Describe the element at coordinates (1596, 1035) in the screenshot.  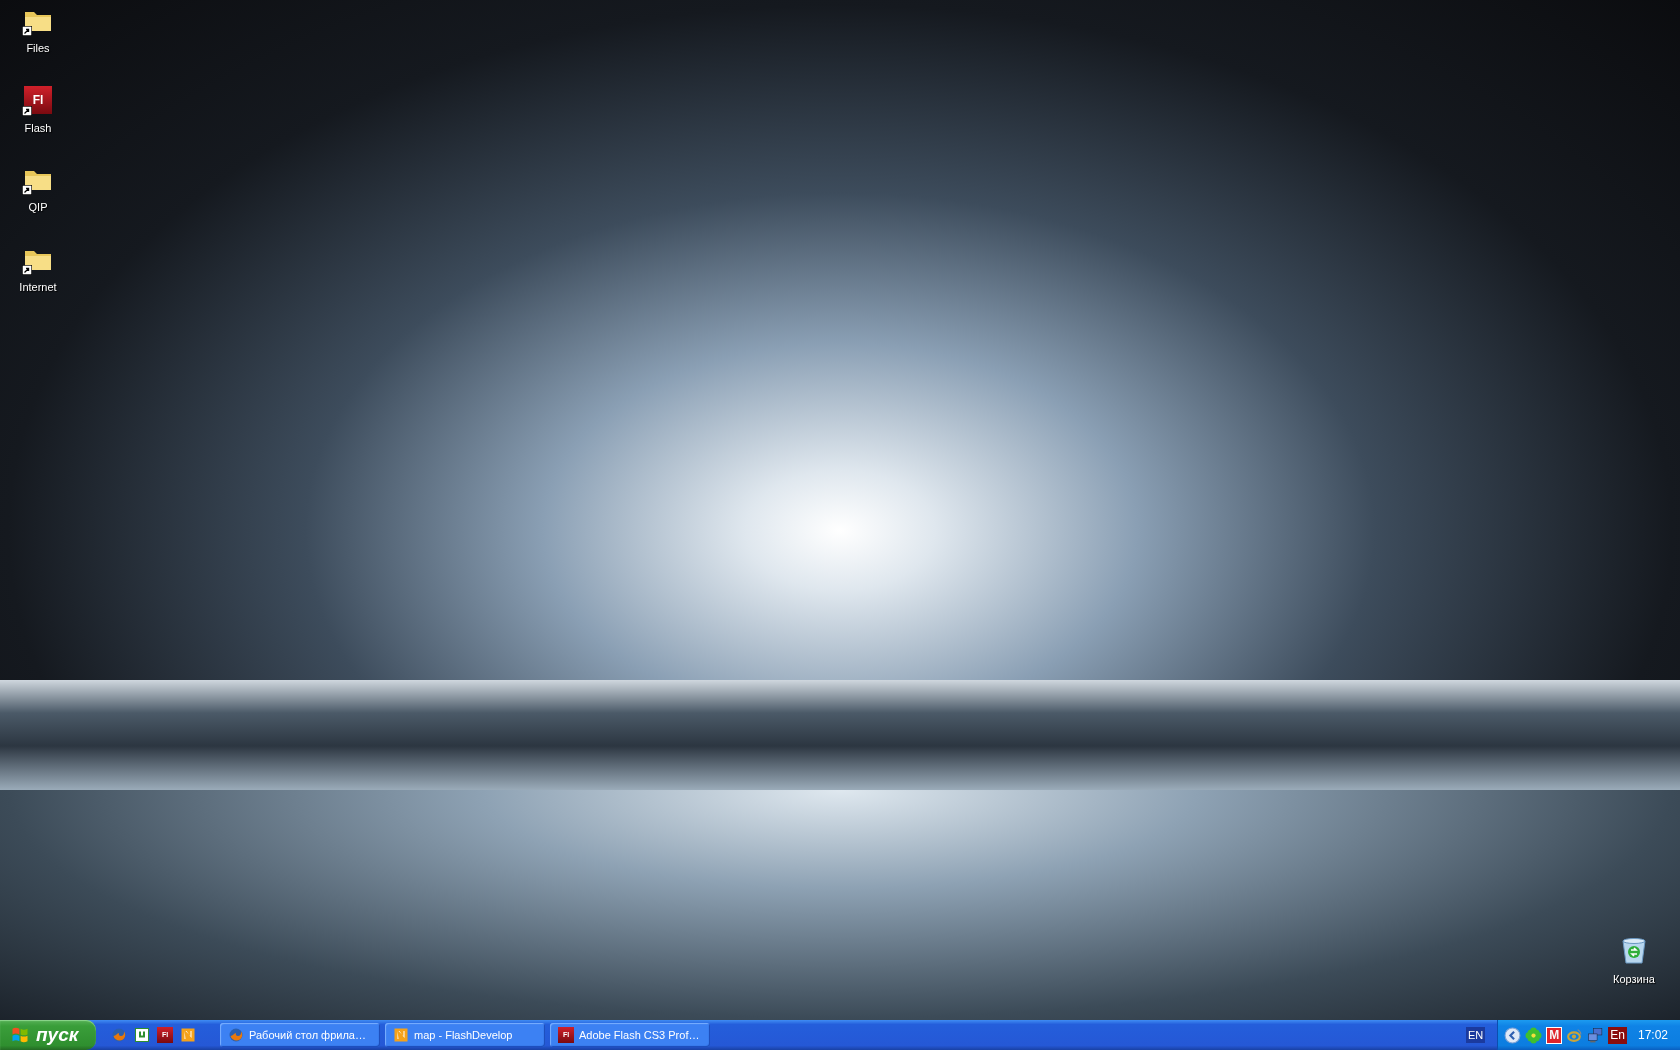
I see `network-icon` at that location.